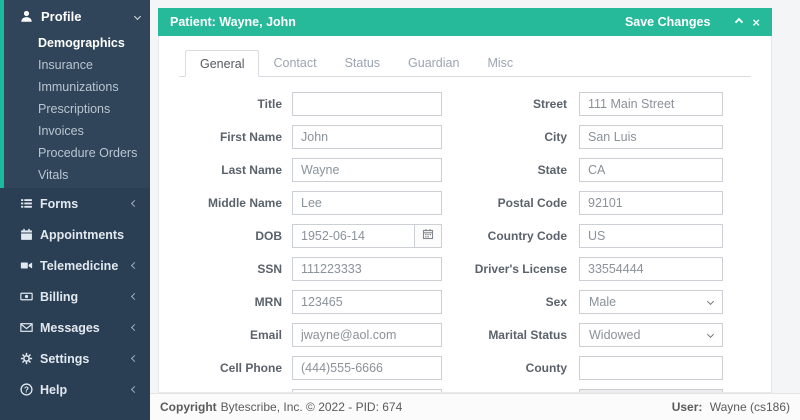 The image size is (800, 420). I want to click on title-input, so click(367, 103).